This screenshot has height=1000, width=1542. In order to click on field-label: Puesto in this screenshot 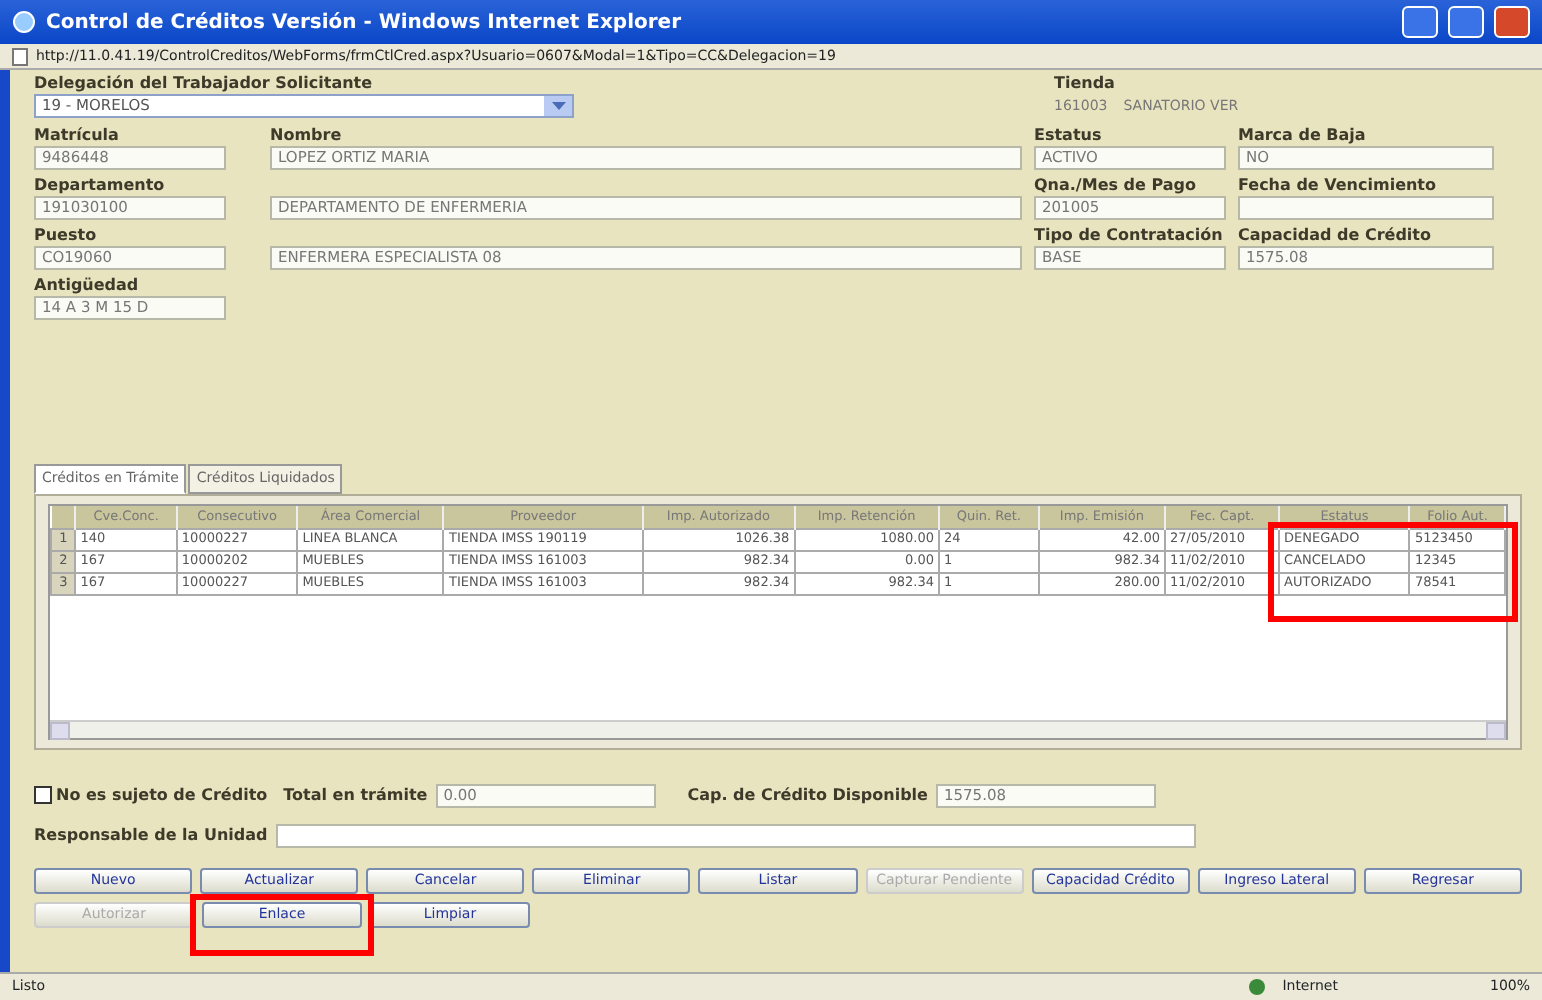, I will do `click(66, 236)`.